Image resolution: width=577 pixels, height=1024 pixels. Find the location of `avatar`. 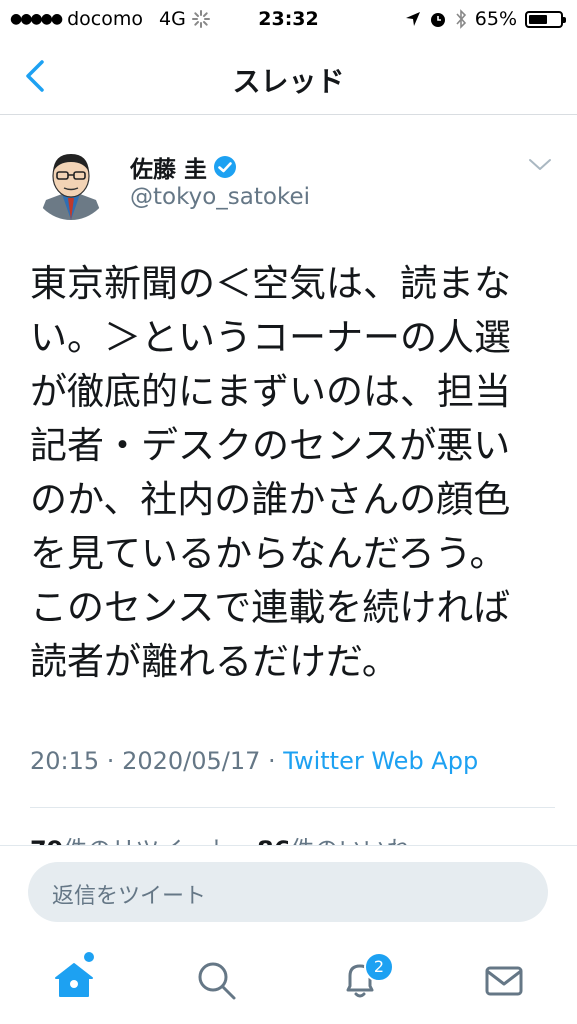

avatar is located at coordinates (71, 181).